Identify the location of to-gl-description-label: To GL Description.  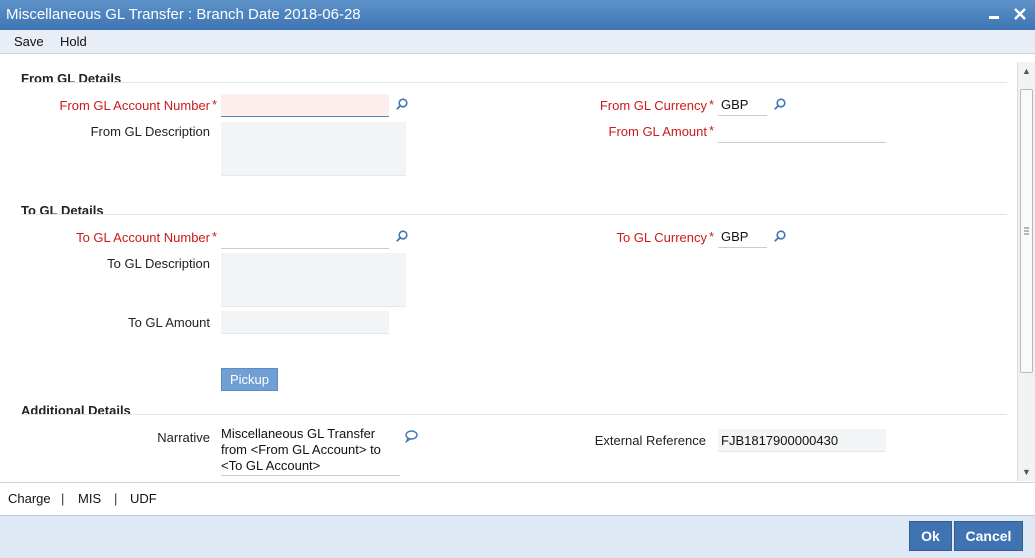
(158, 263).